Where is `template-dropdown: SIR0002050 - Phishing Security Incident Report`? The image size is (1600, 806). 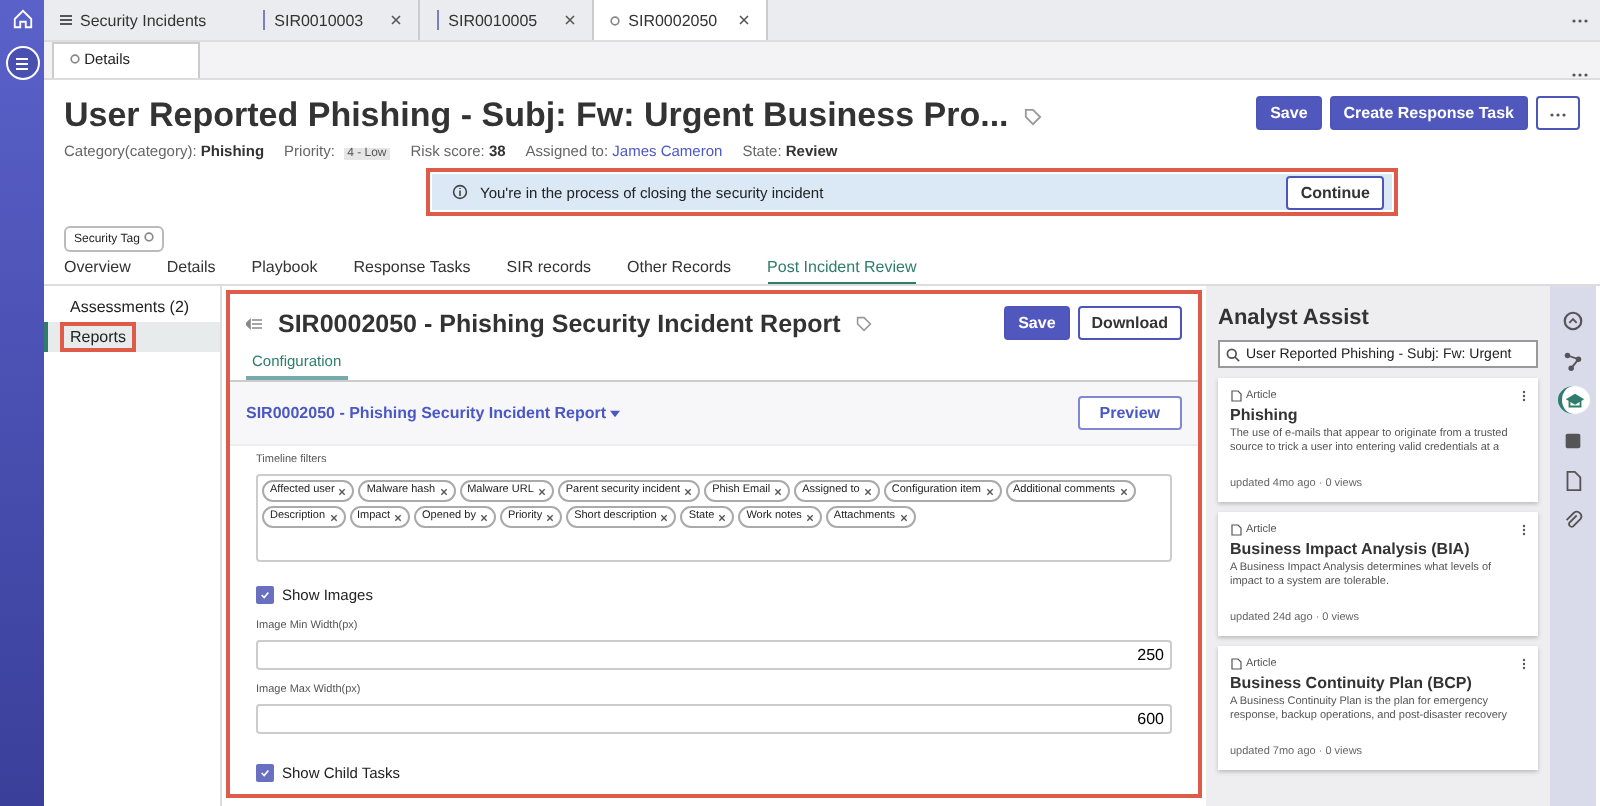 template-dropdown: SIR0002050 - Phishing Security Incident Report is located at coordinates (433, 413).